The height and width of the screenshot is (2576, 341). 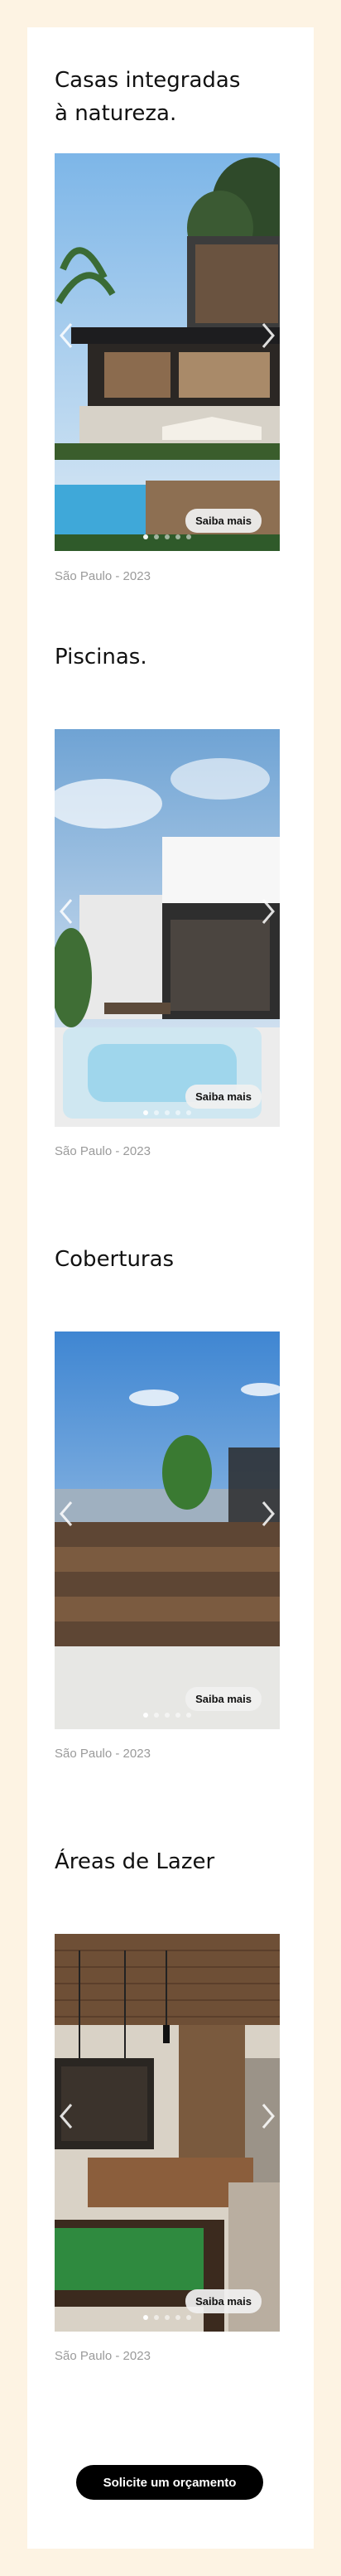 I want to click on modern-house-photo, so click(x=167, y=352).